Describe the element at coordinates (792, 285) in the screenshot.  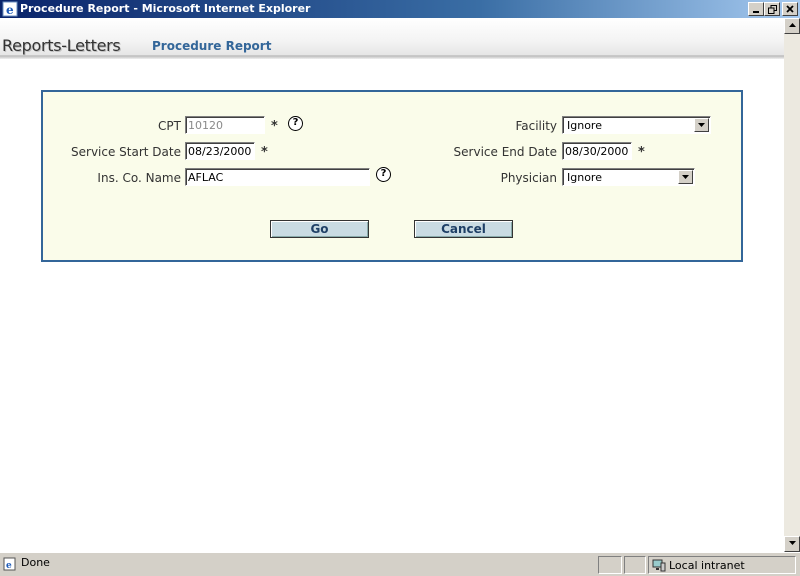
I see `vertical-scrollbar` at that location.